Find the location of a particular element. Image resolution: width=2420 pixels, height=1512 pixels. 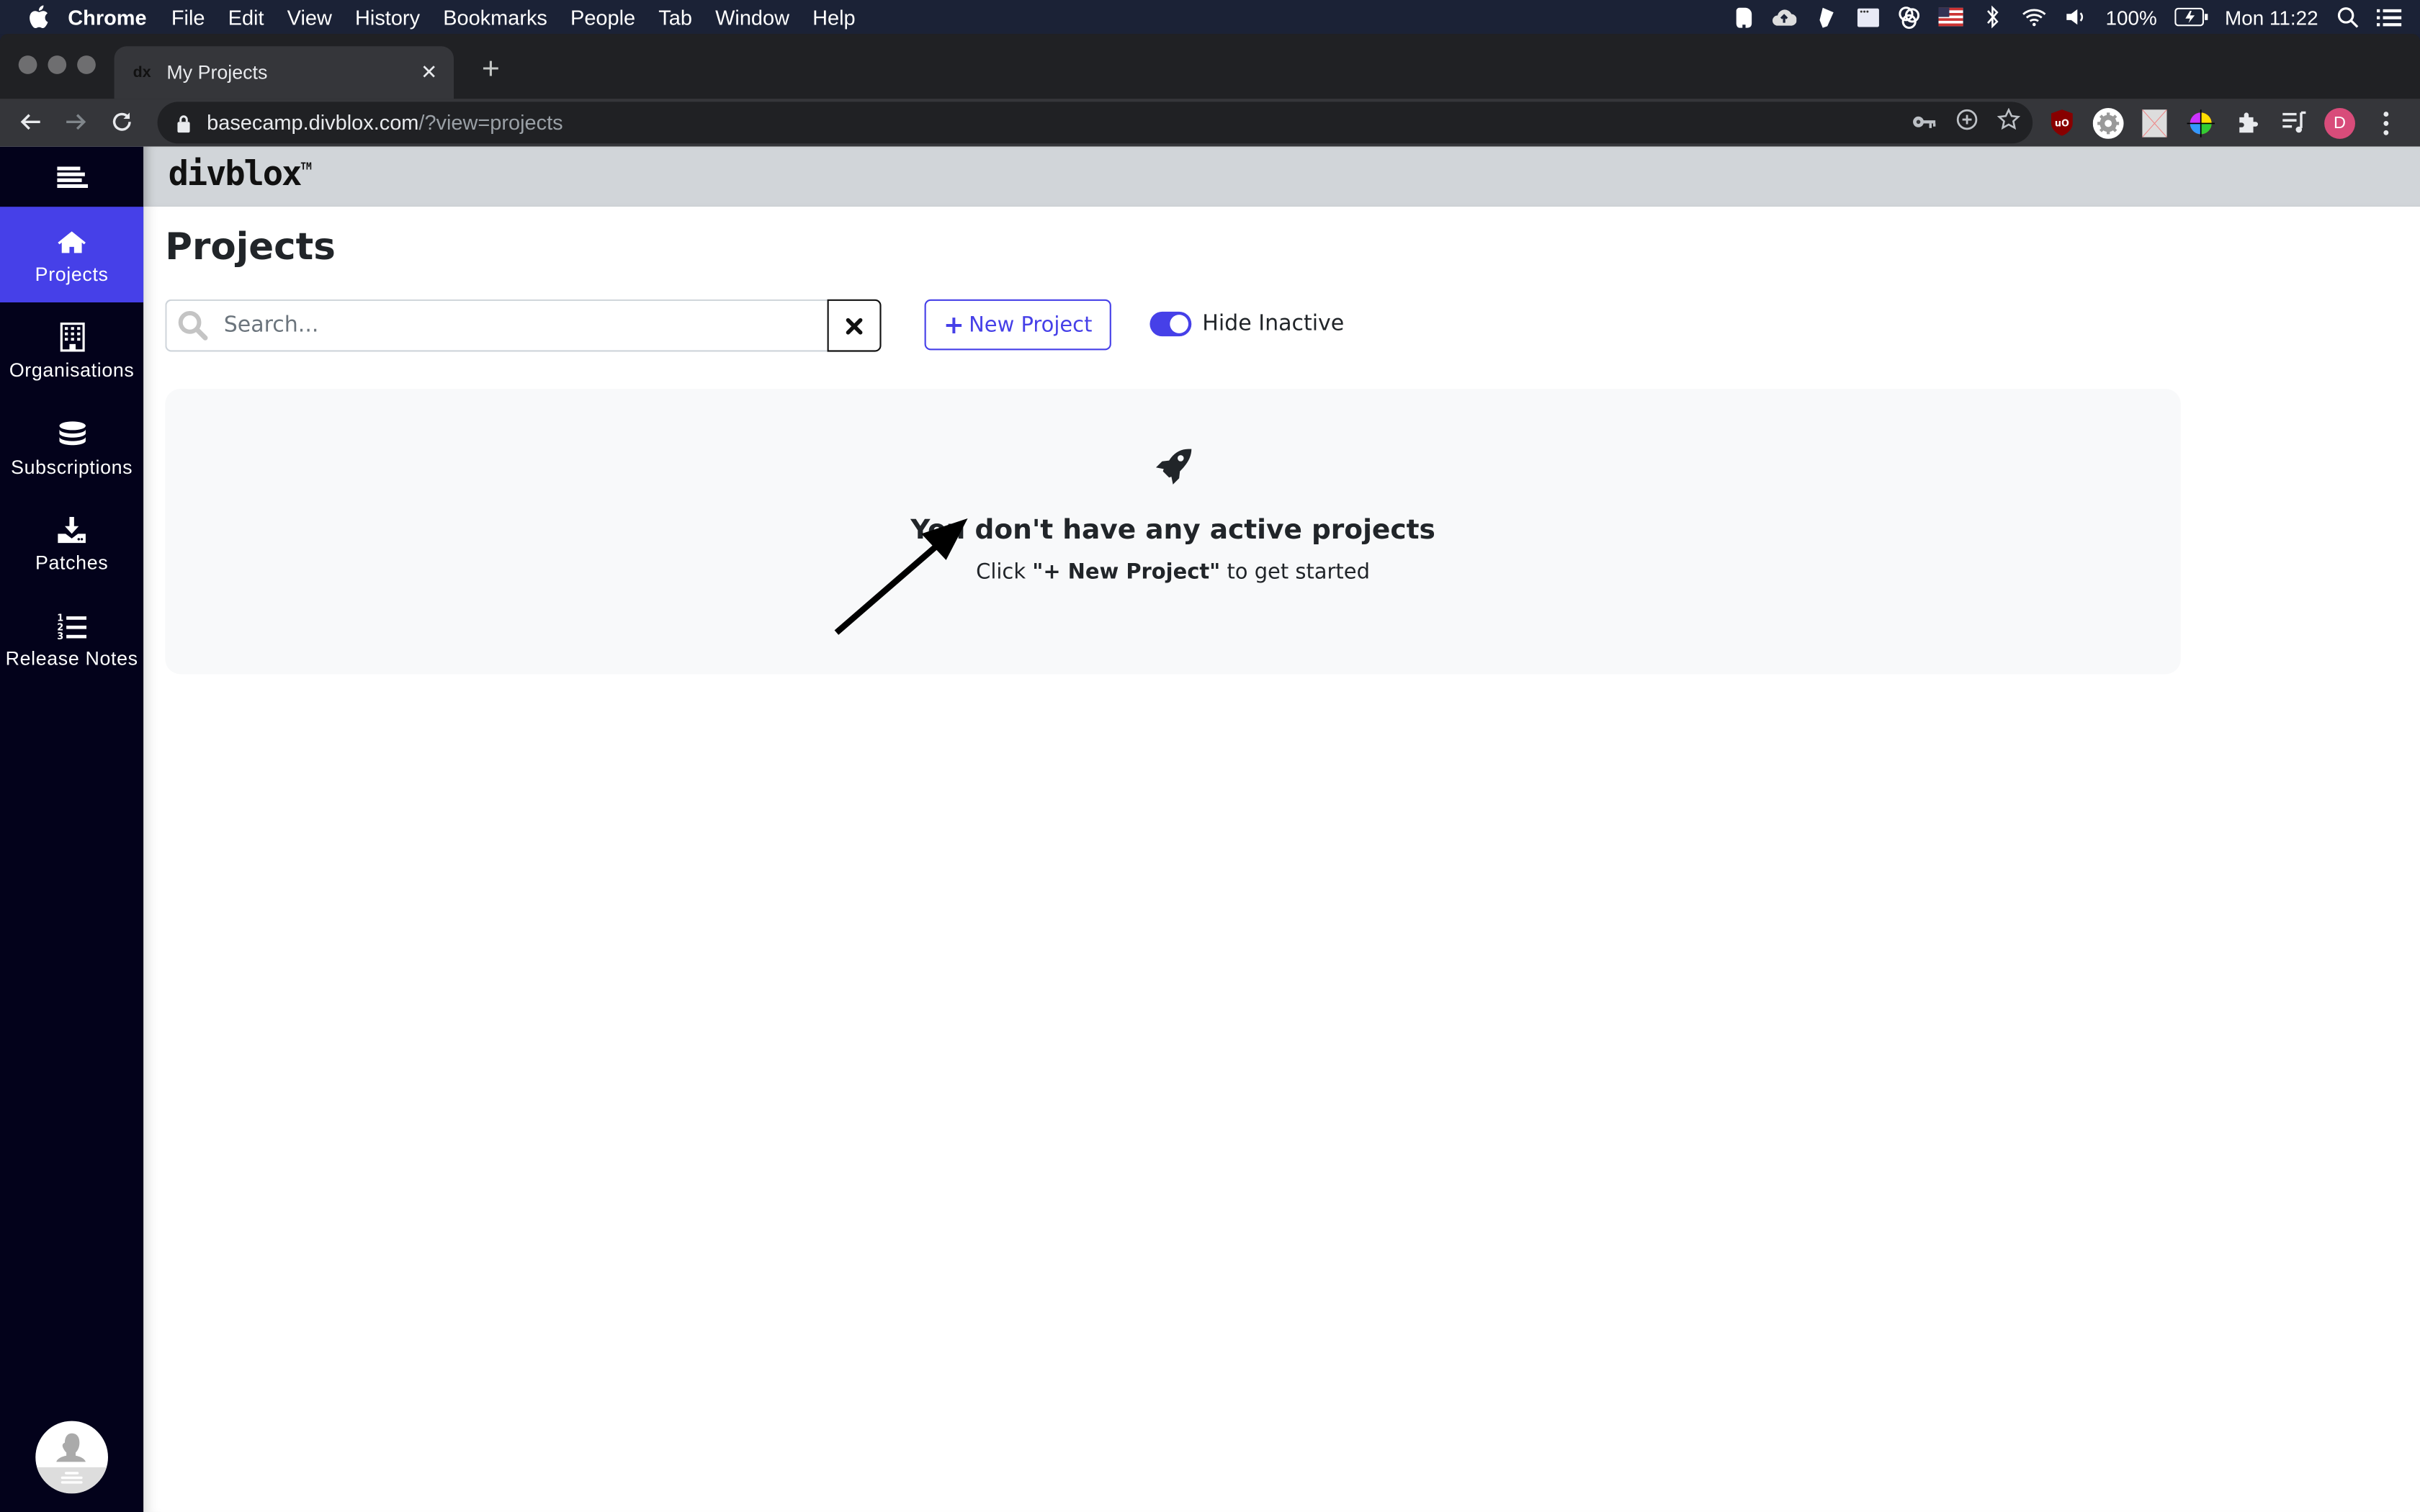

maximize-window-button is located at coordinates (86, 64).